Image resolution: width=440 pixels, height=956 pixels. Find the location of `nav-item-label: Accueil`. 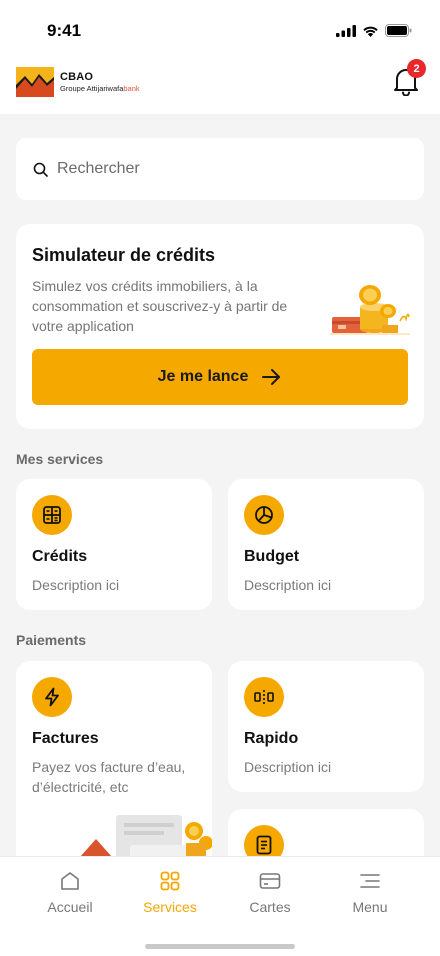

nav-item-label: Accueil is located at coordinates (70, 907).